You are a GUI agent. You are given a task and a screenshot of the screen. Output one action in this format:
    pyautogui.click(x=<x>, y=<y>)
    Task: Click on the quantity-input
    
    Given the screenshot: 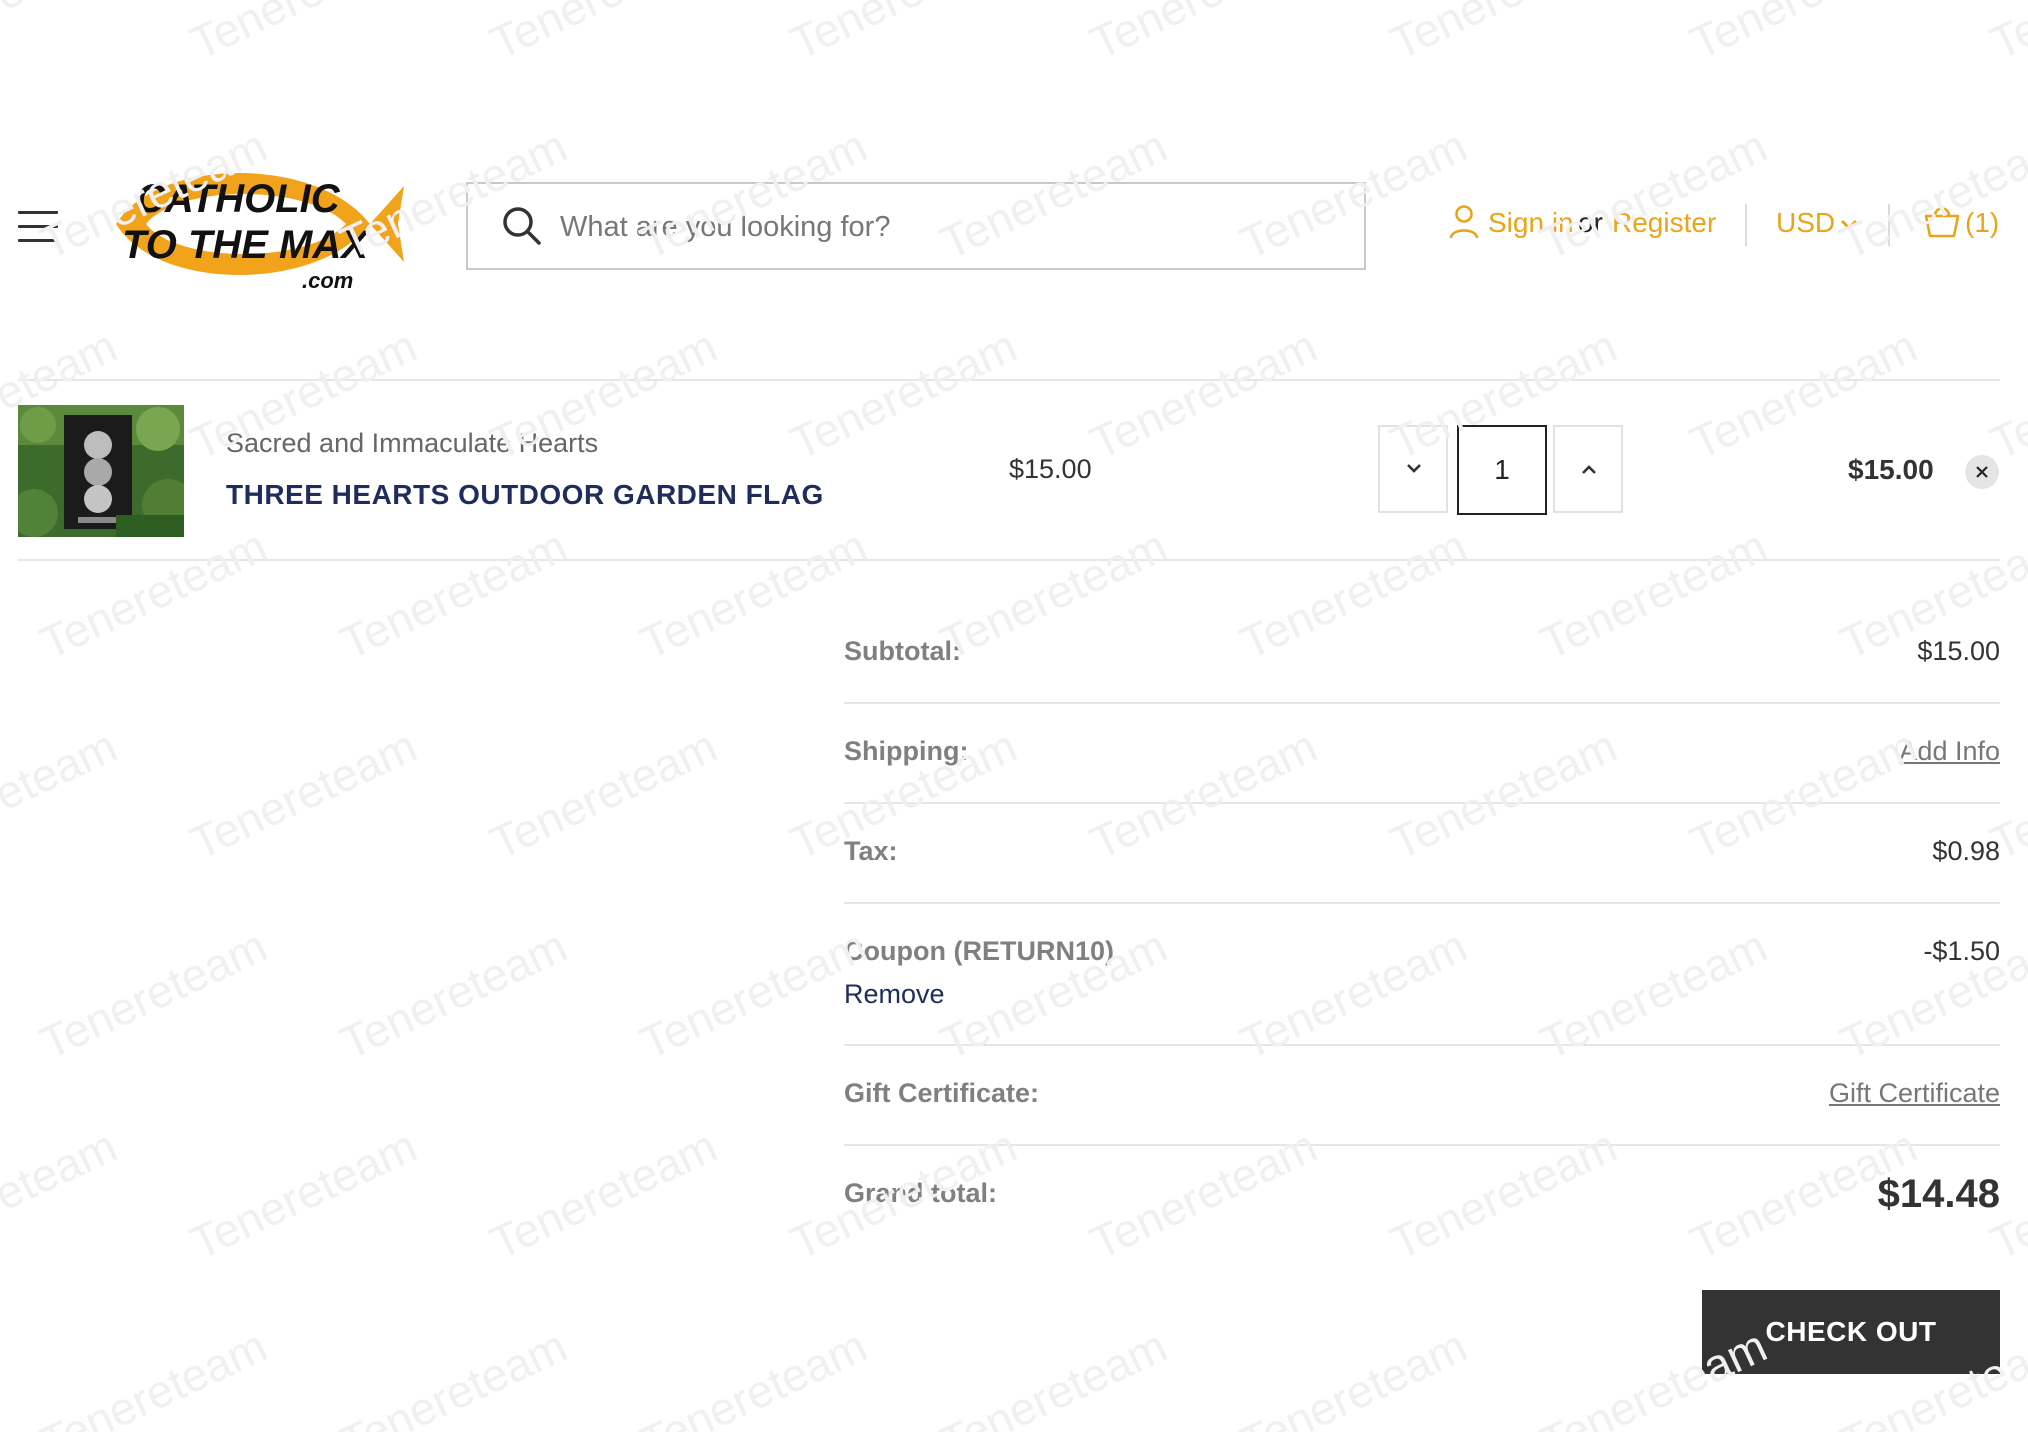 What is the action you would take?
    pyautogui.click(x=1502, y=470)
    